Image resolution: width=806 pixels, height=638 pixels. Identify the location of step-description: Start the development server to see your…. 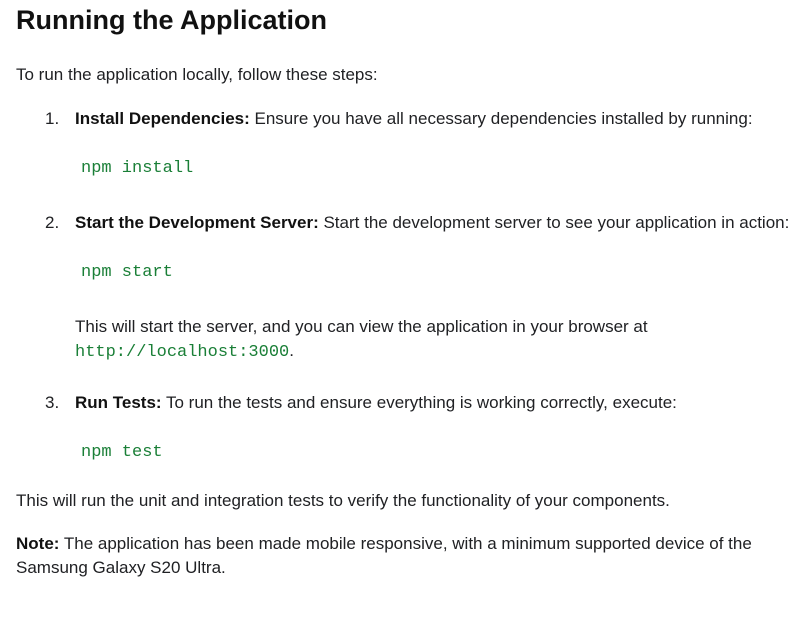
(554, 222).